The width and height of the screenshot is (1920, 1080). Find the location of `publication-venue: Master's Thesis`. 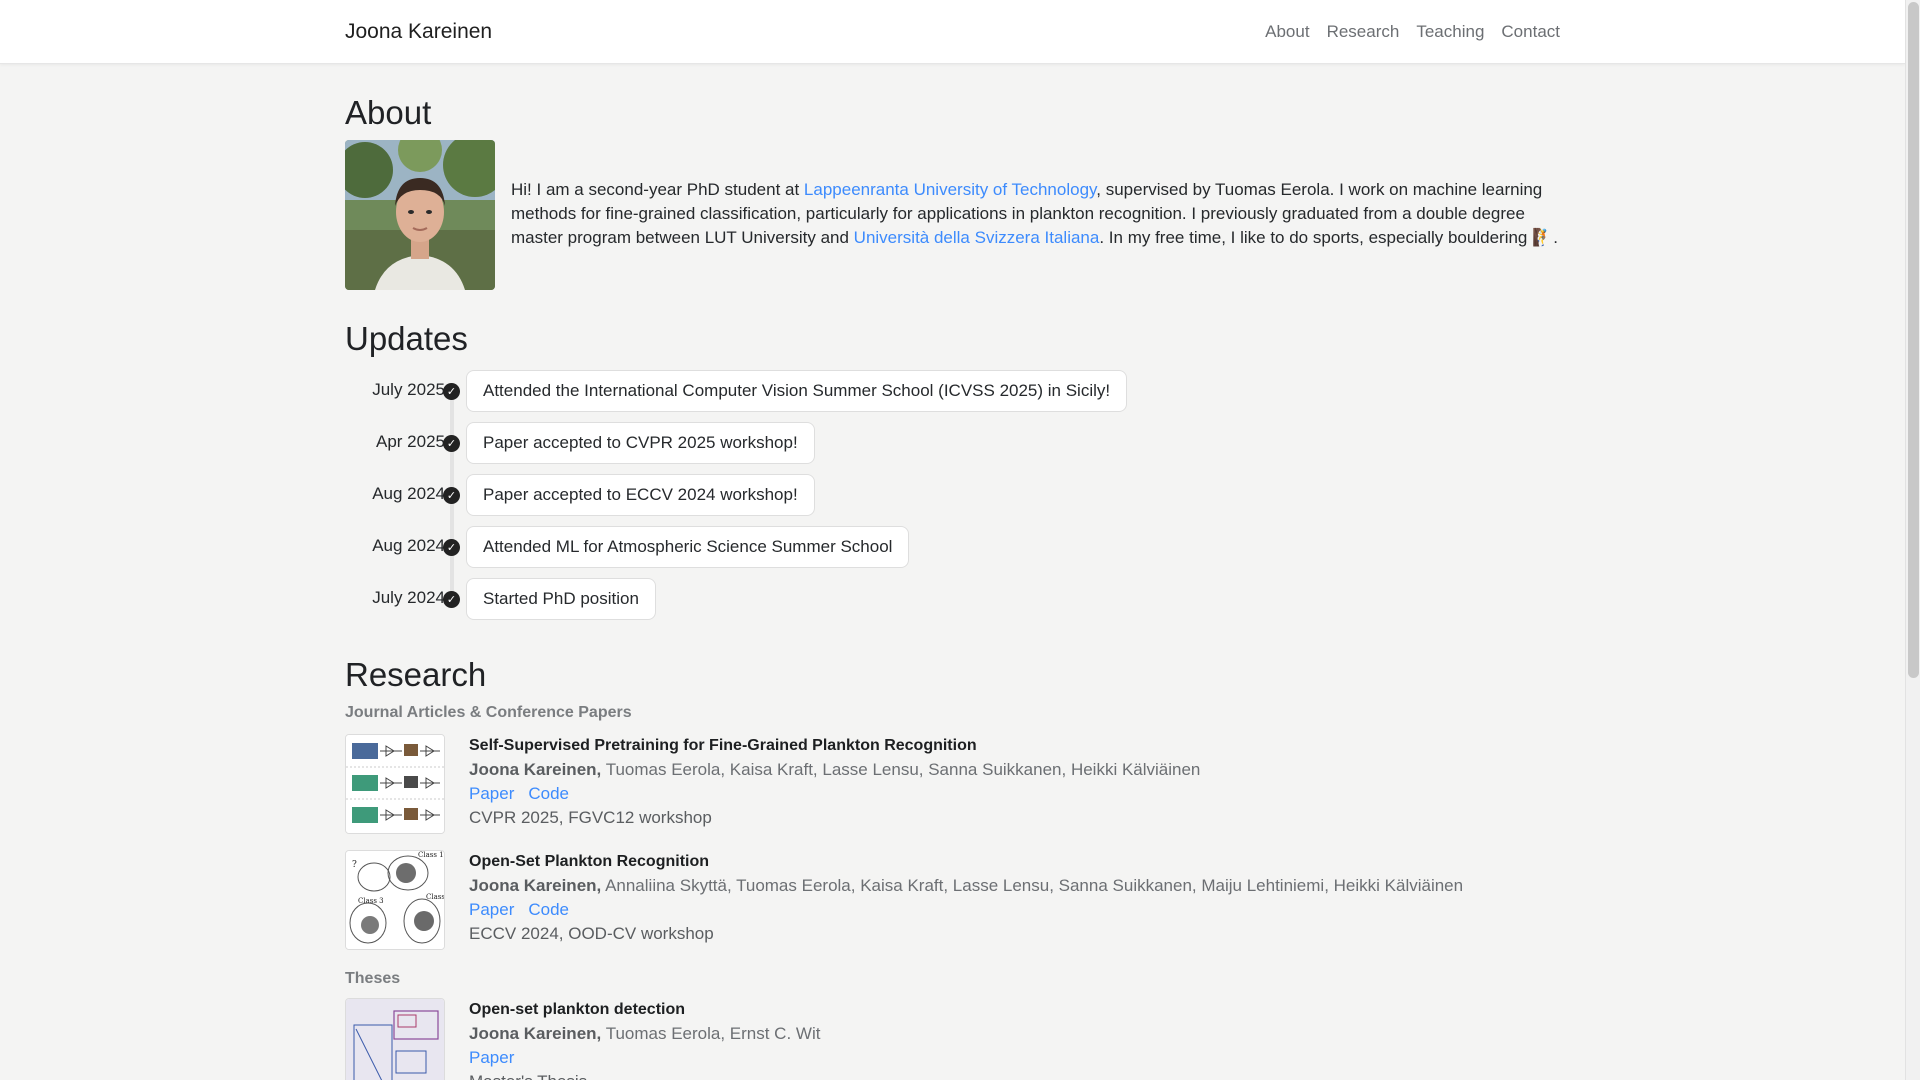

publication-venue: Master's Thesis is located at coordinates (644, 1075).